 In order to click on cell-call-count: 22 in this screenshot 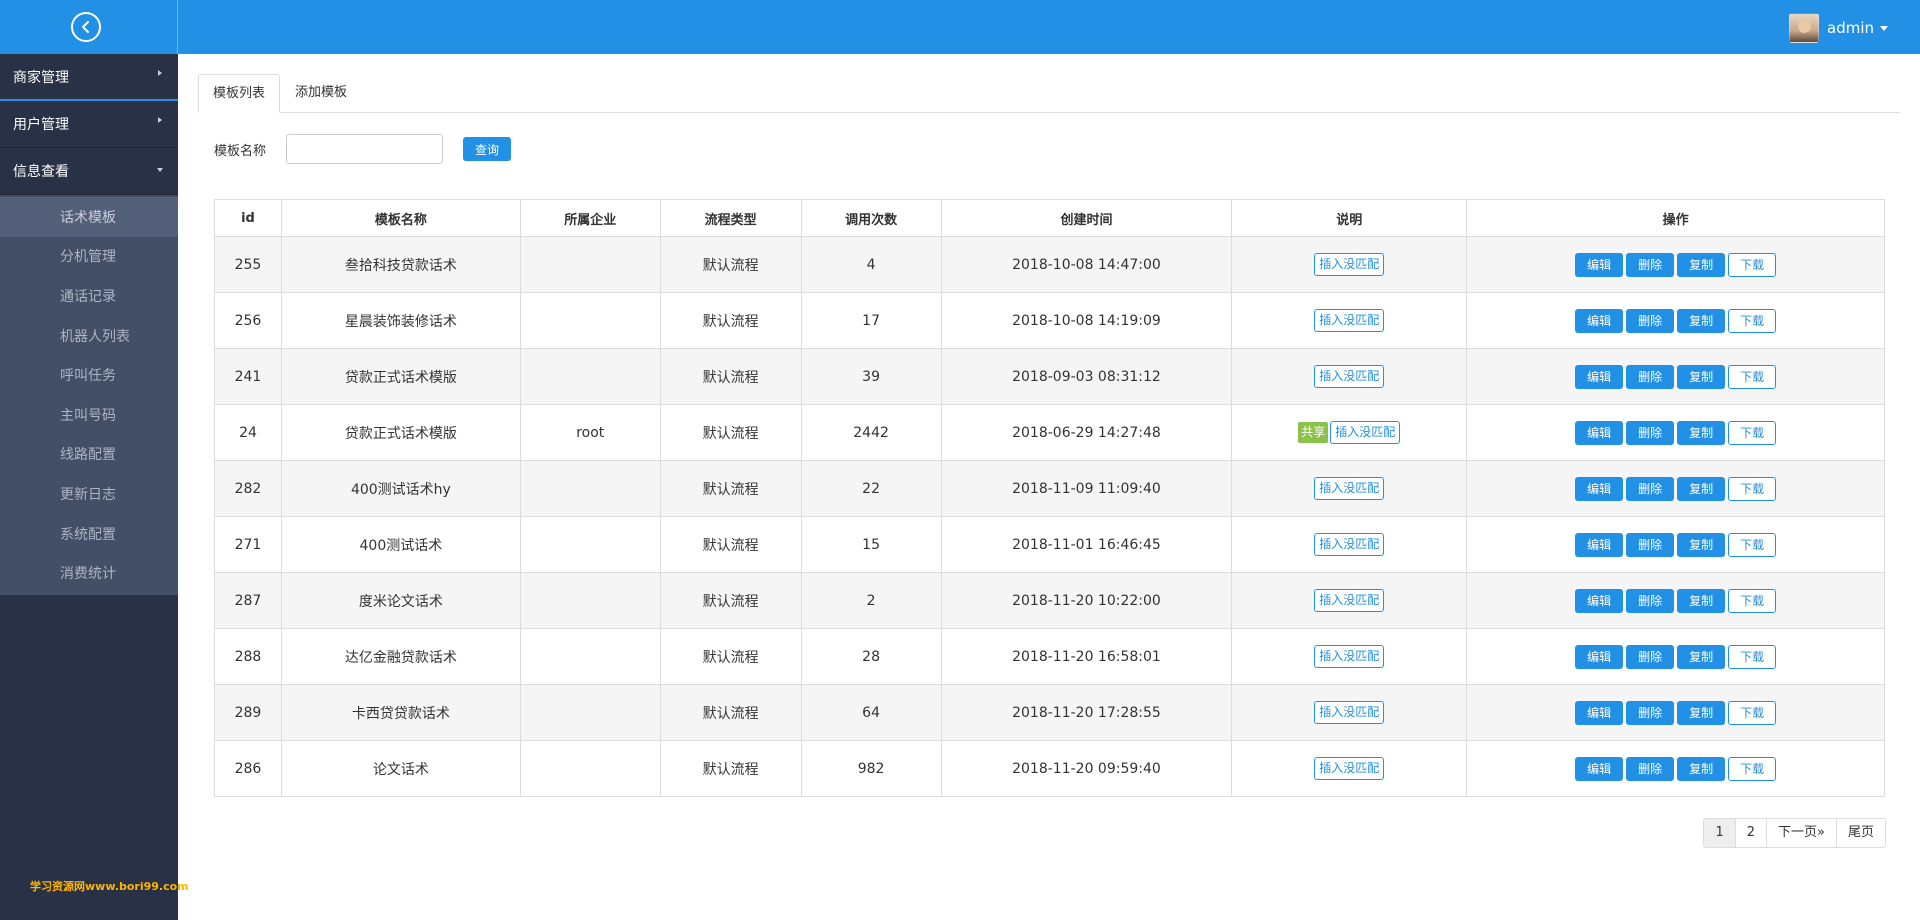, I will do `click(871, 488)`.